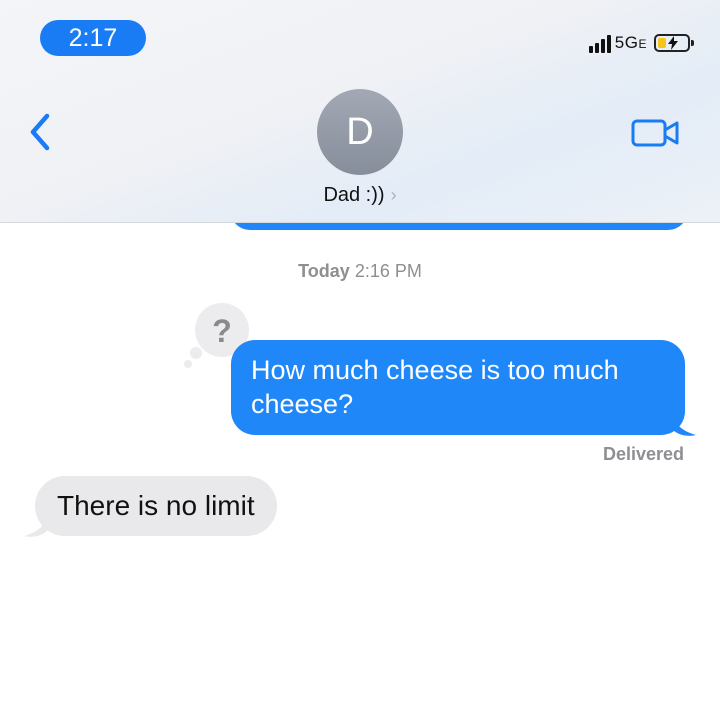  Describe the element at coordinates (360, 271) in the screenshot. I see `message-timestamp: Today 2:16 PM` at that location.